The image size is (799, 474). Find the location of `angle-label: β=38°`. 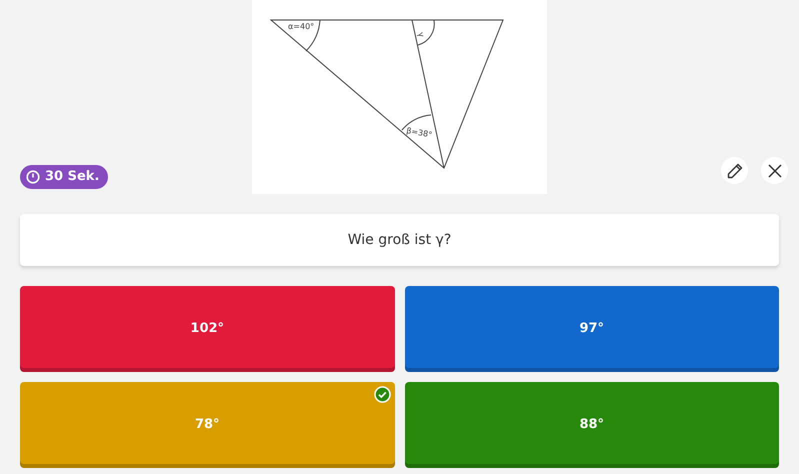

angle-label: β=38° is located at coordinates (419, 133).